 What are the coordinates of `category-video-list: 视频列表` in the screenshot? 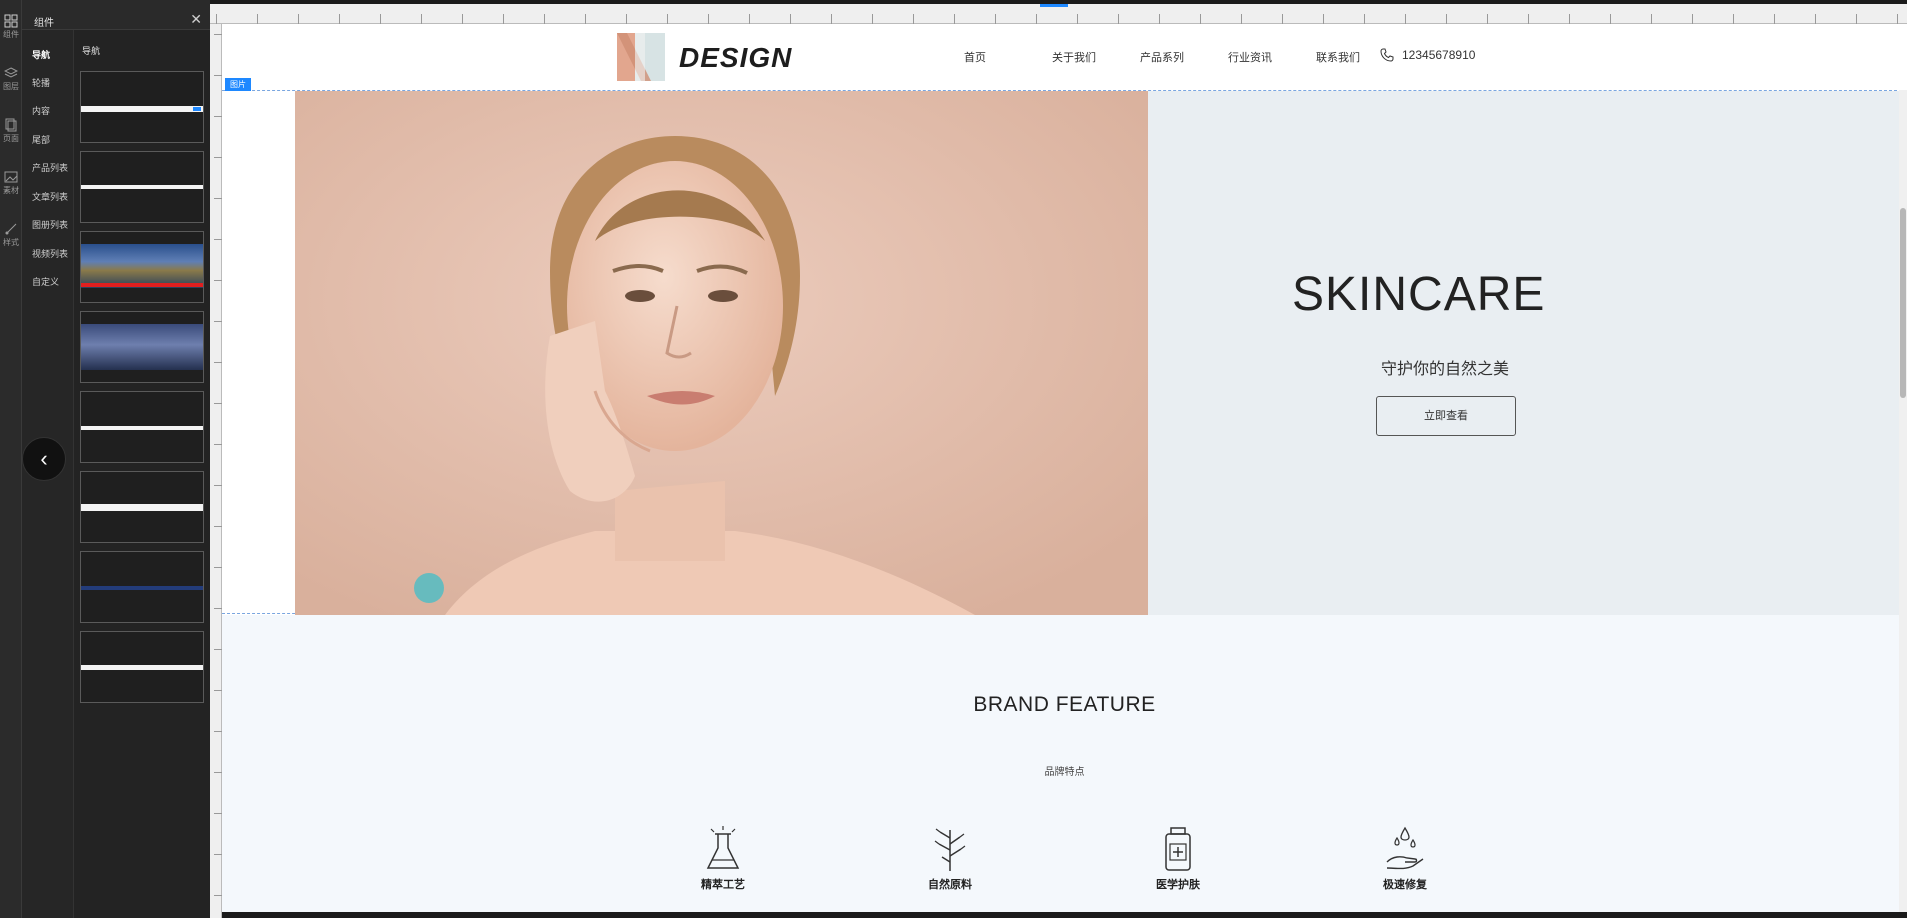 It's located at (50, 253).